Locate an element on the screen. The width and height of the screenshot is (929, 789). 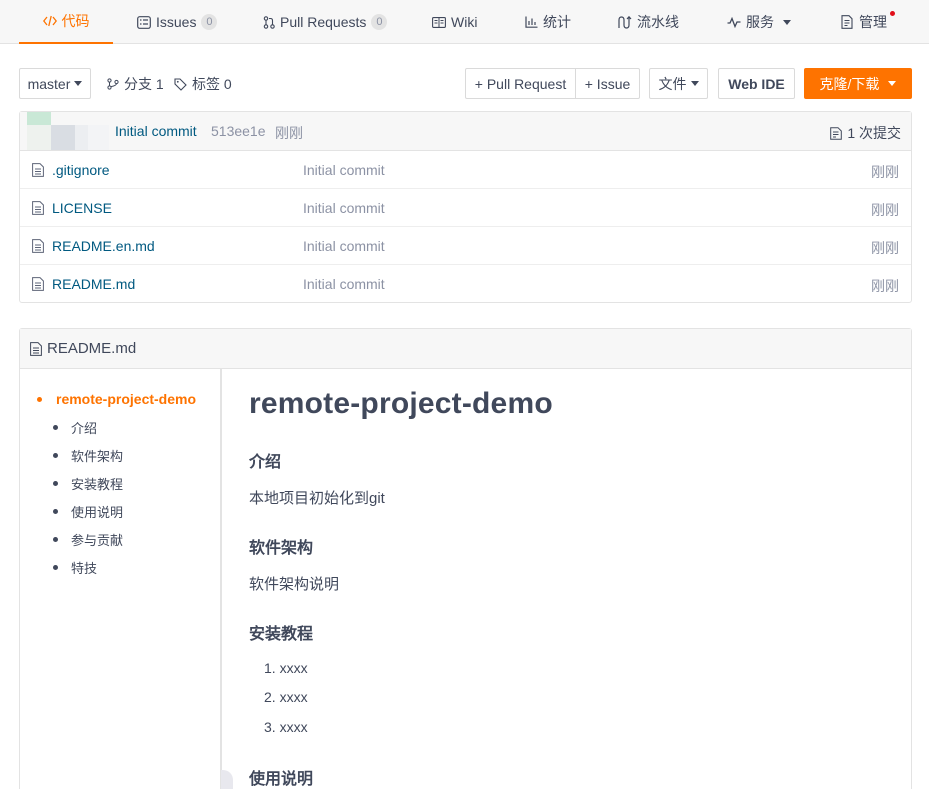
tab-wiki: Wiki is located at coordinates (454, 22).